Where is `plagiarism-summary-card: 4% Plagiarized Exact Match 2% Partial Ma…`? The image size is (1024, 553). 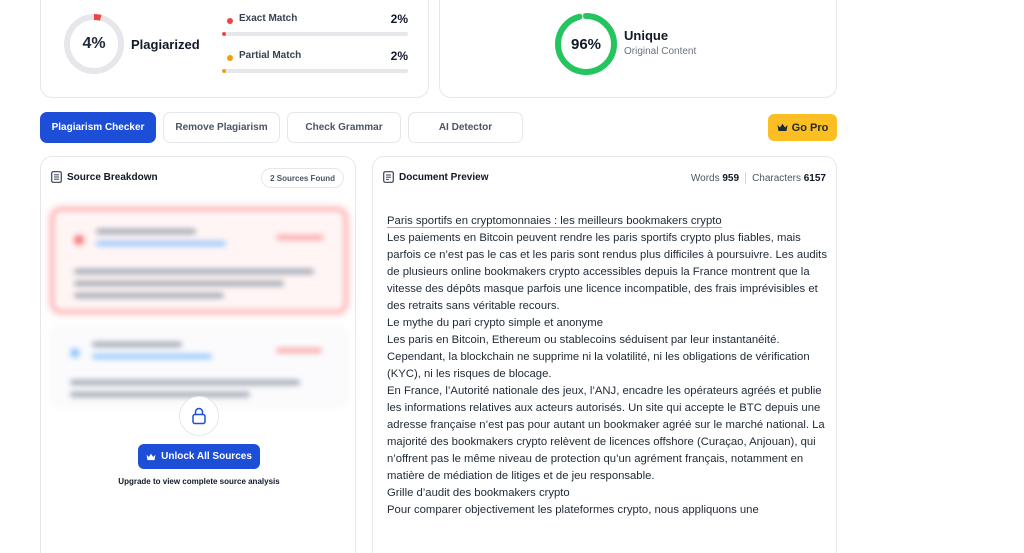
plagiarism-summary-card: 4% Plagiarized Exact Match 2% Partial Ma… is located at coordinates (234, 49).